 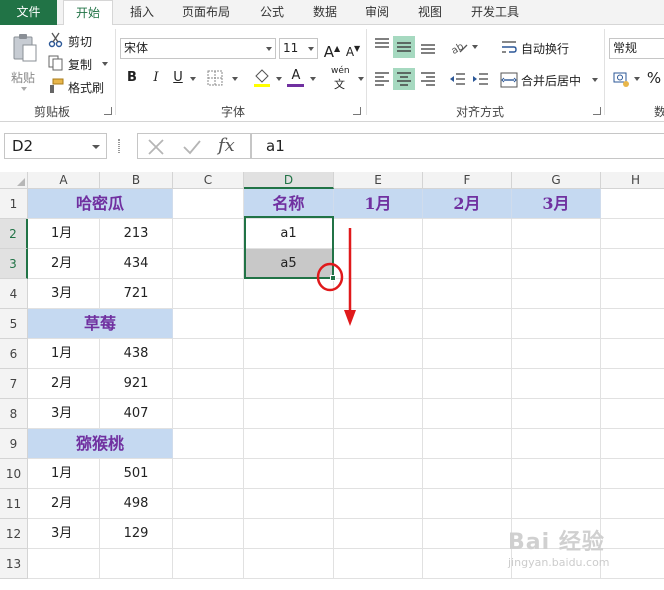 I want to click on value-cell: 129, so click(x=136, y=534).